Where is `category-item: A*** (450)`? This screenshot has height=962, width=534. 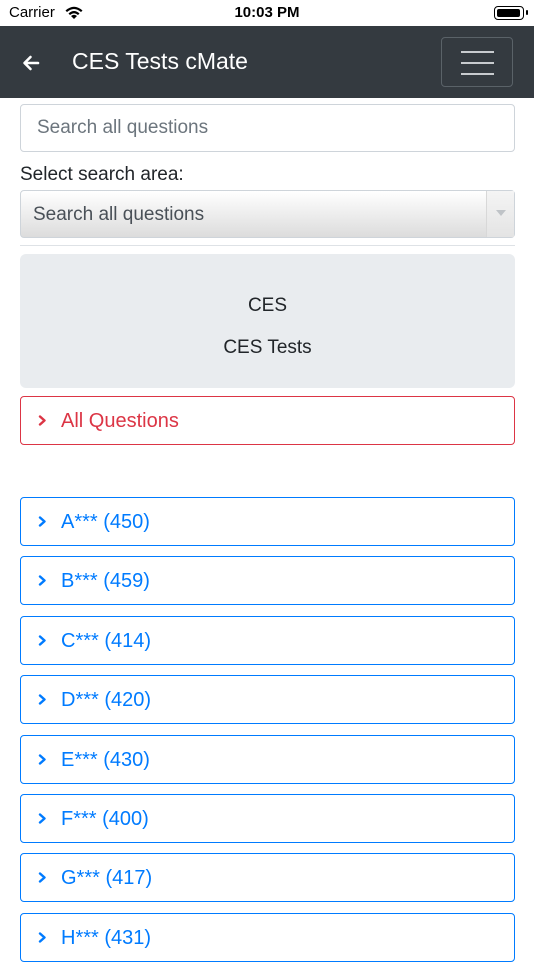 category-item: A*** (450) is located at coordinates (267, 521).